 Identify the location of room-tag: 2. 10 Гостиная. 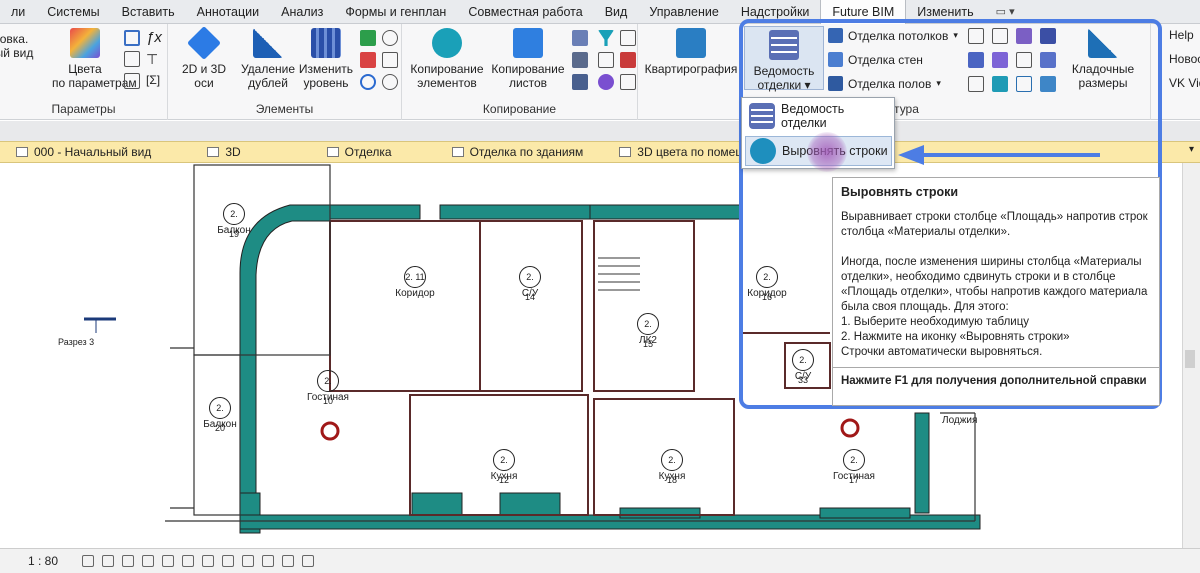
(328, 388).